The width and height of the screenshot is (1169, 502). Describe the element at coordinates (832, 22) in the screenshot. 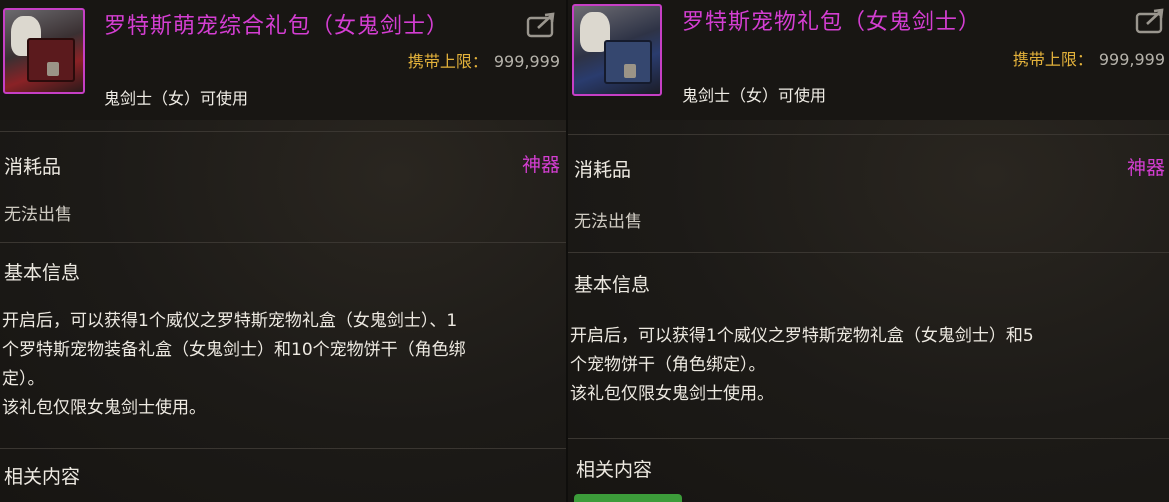

I see `item-title: 罗特斯宠物礼包（女鬼剑士）` at that location.